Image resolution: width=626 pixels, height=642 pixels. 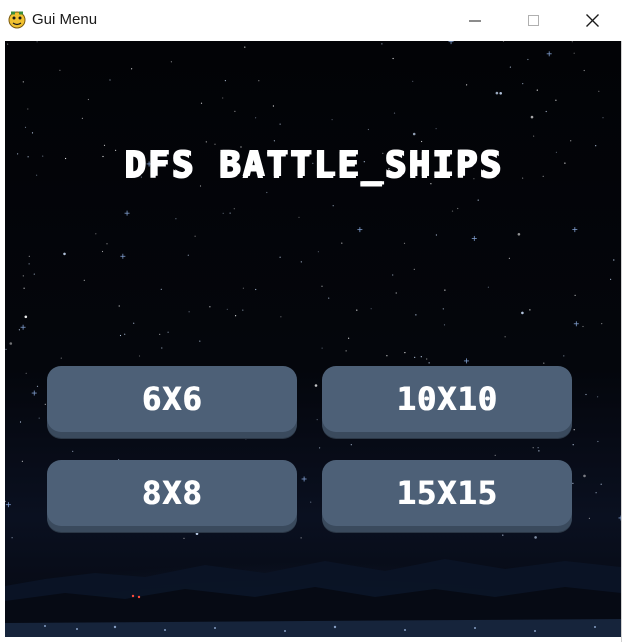 I want to click on title-bar: Gui Menu, so click(x=311, y=20).